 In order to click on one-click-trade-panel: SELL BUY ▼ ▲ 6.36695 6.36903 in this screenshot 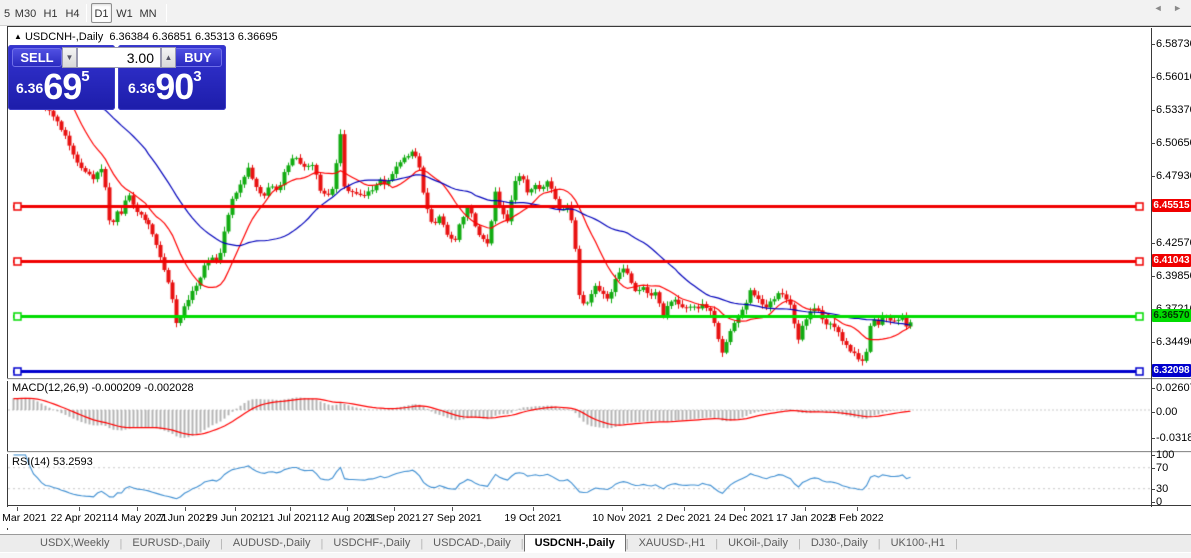, I will do `click(117, 77)`.